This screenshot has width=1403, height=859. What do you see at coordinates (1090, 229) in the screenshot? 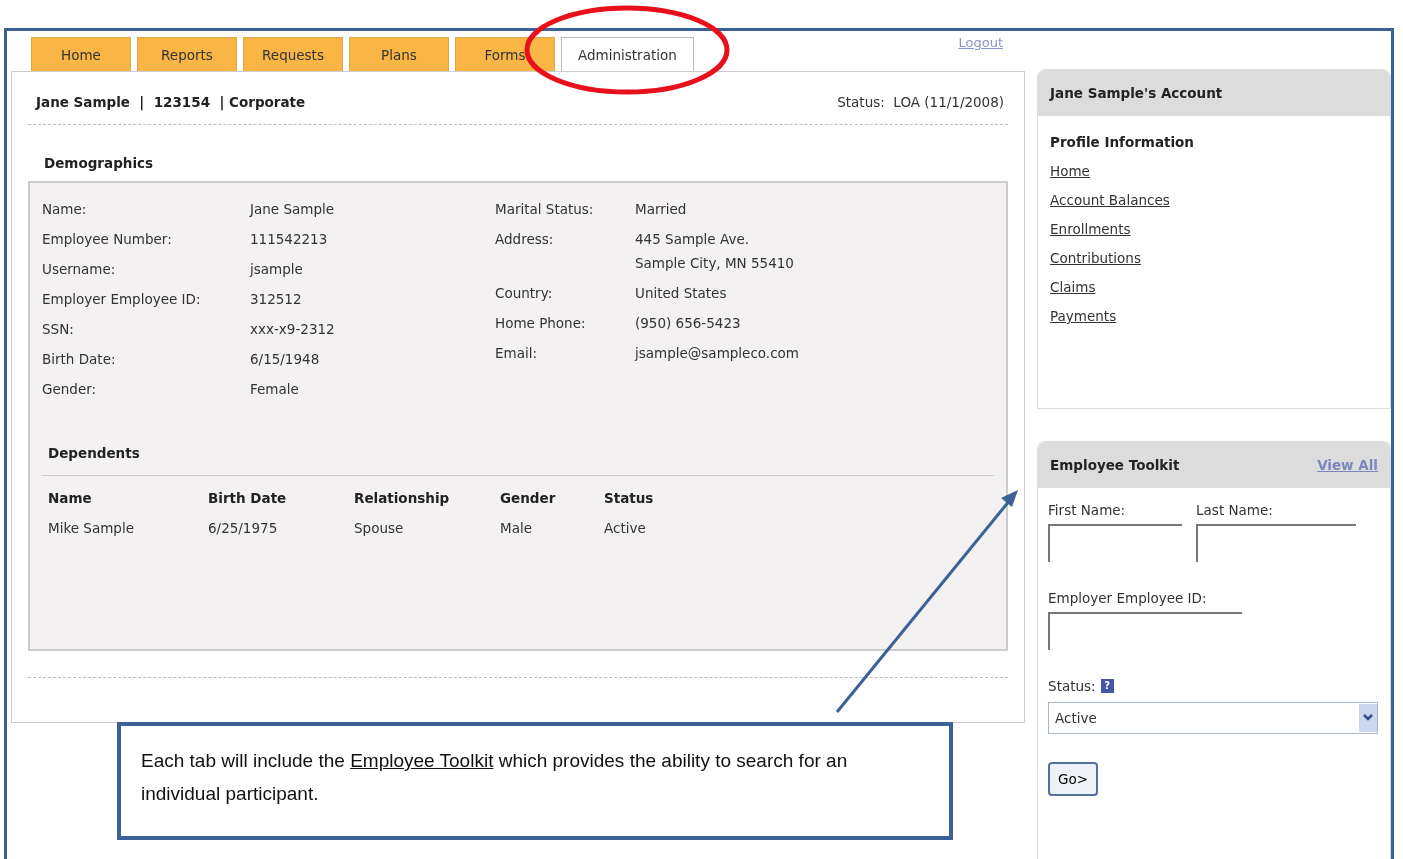
I see `profile-link: Enrollments` at bounding box center [1090, 229].